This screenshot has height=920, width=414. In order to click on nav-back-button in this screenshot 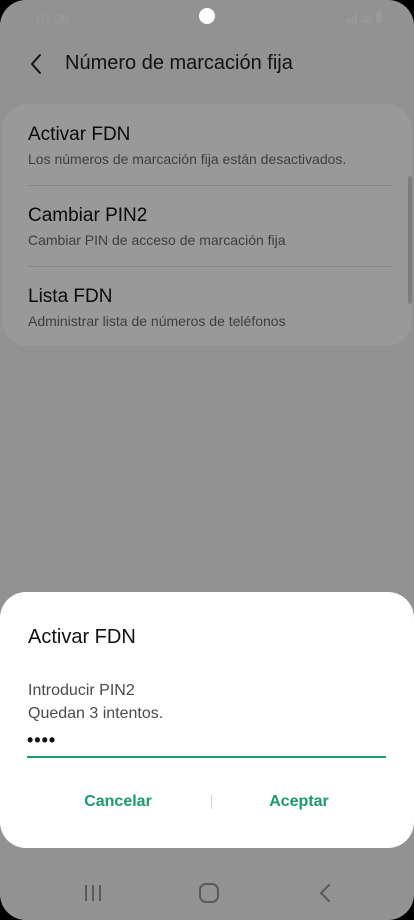, I will do `click(325, 893)`.